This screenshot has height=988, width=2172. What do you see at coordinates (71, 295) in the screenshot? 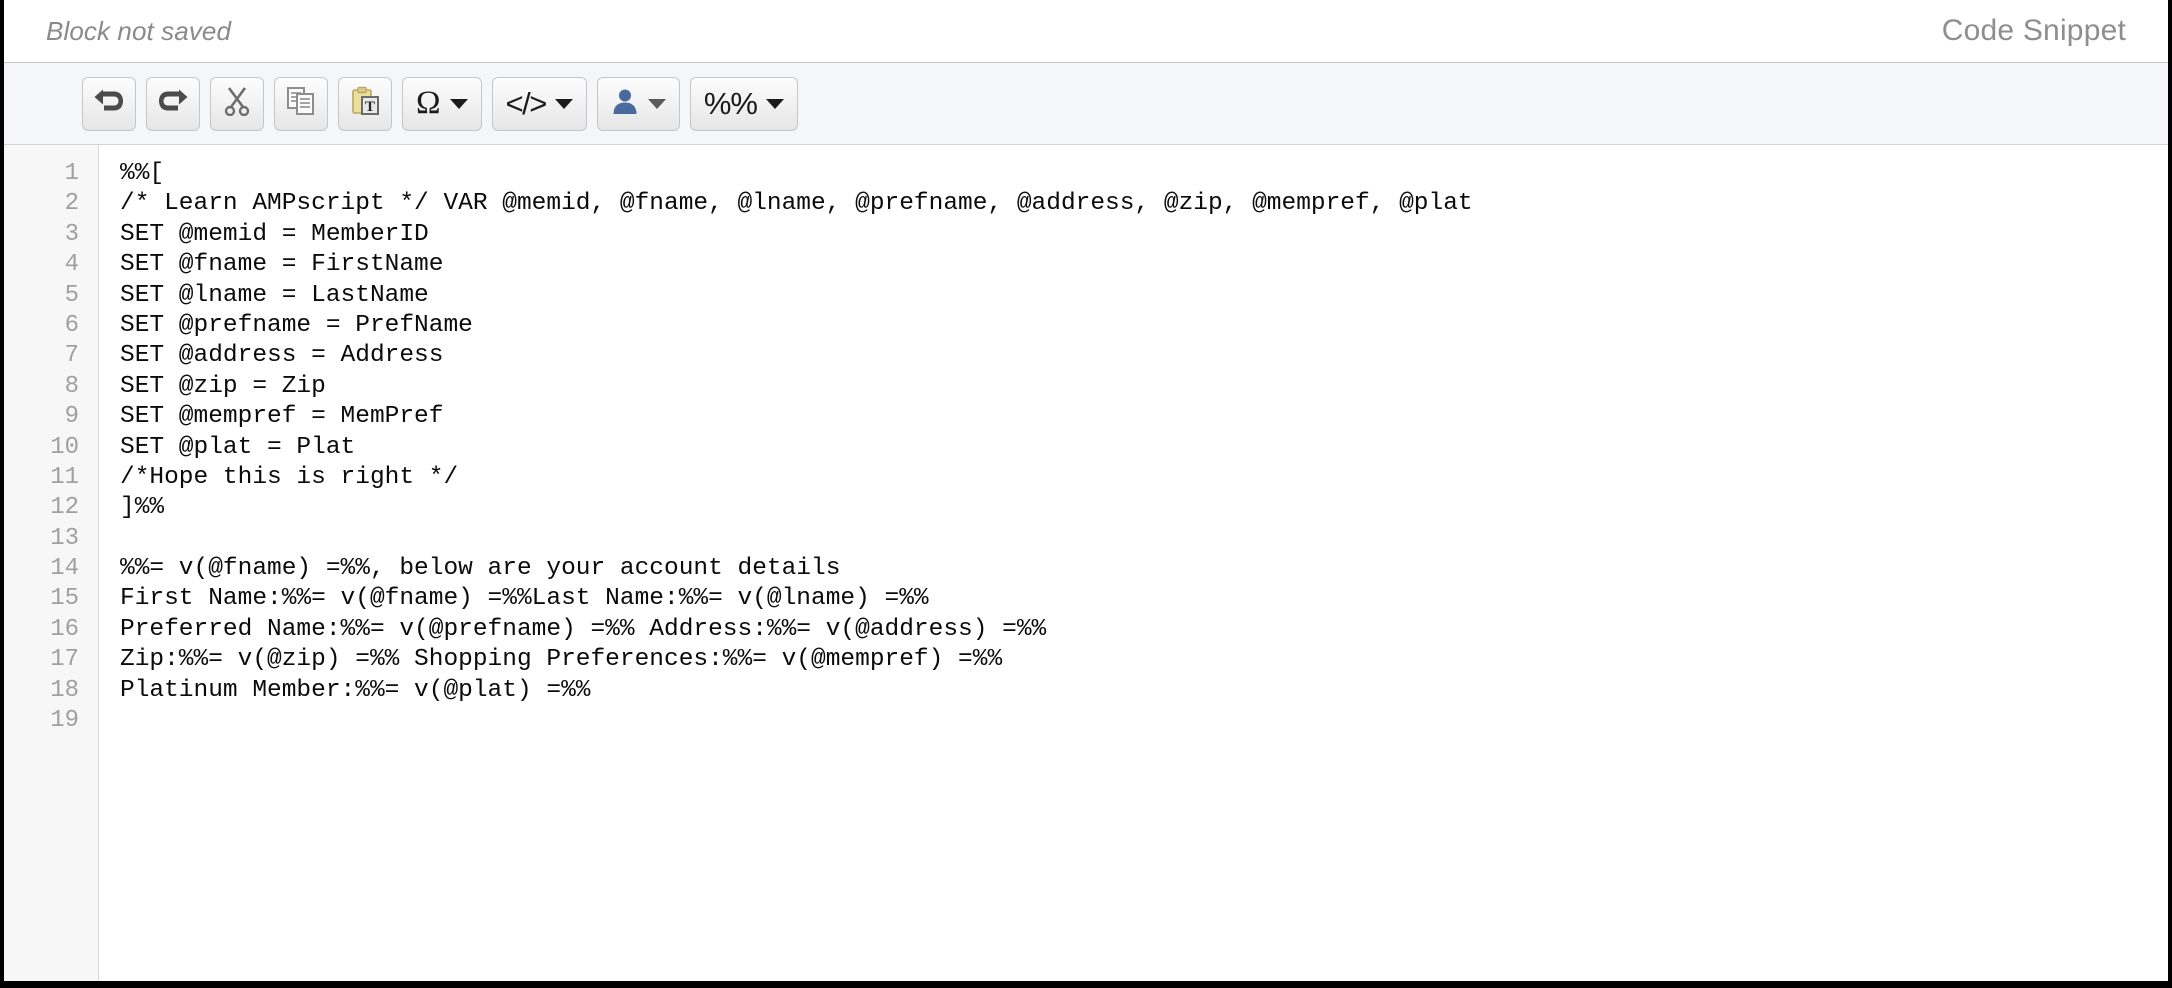
I see `line-number: 5` at bounding box center [71, 295].